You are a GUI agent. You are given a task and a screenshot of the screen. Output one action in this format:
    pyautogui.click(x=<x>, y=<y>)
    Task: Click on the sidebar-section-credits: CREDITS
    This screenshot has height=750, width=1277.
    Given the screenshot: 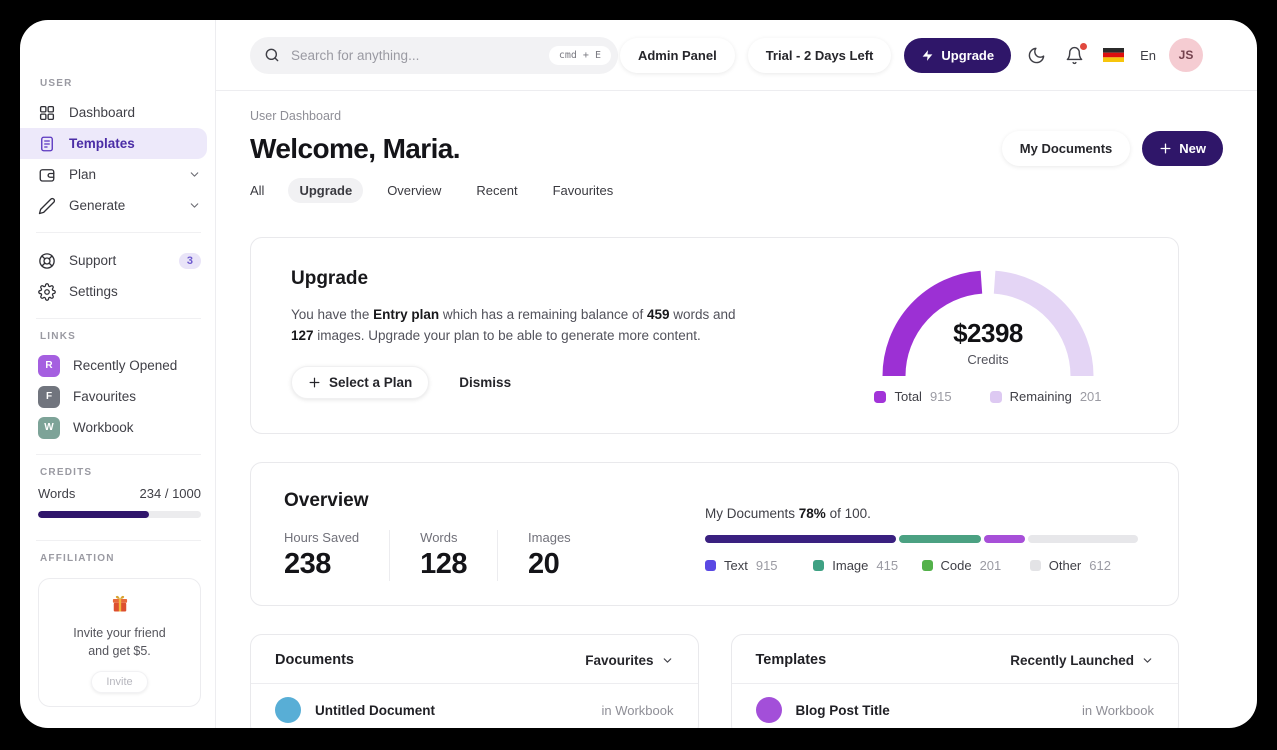 What is the action you would take?
    pyautogui.click(x=66, y=472)
    